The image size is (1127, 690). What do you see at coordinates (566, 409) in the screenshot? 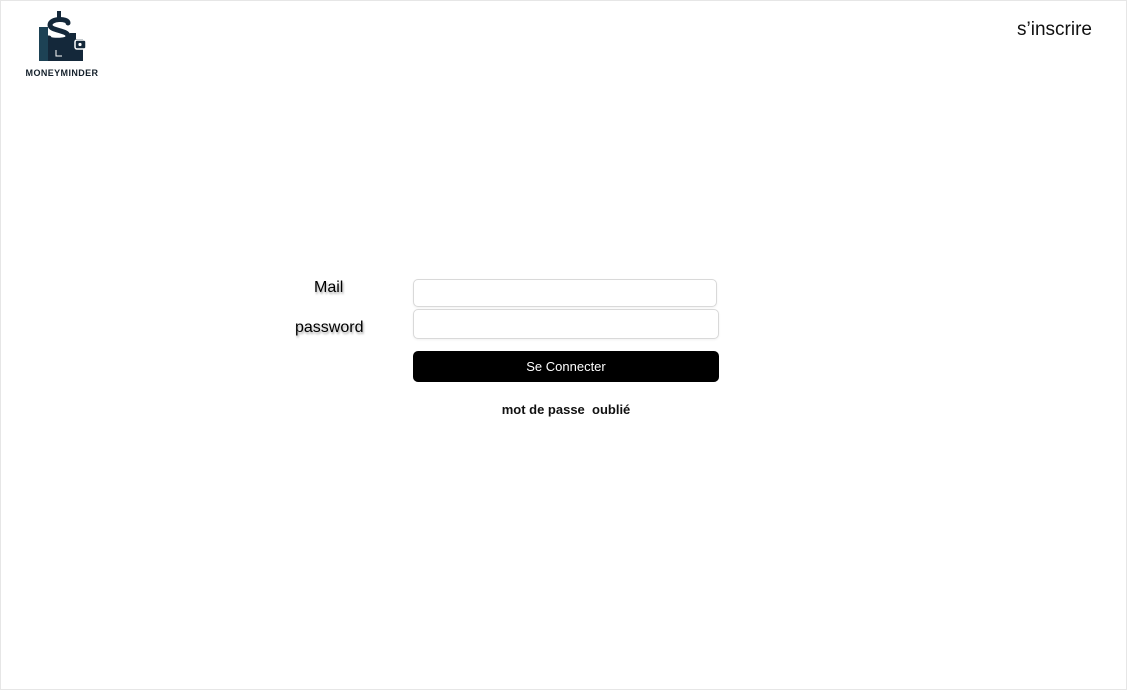
I see `forgot-password-link: mot de passe oublié` at bounding box center [566, 409].